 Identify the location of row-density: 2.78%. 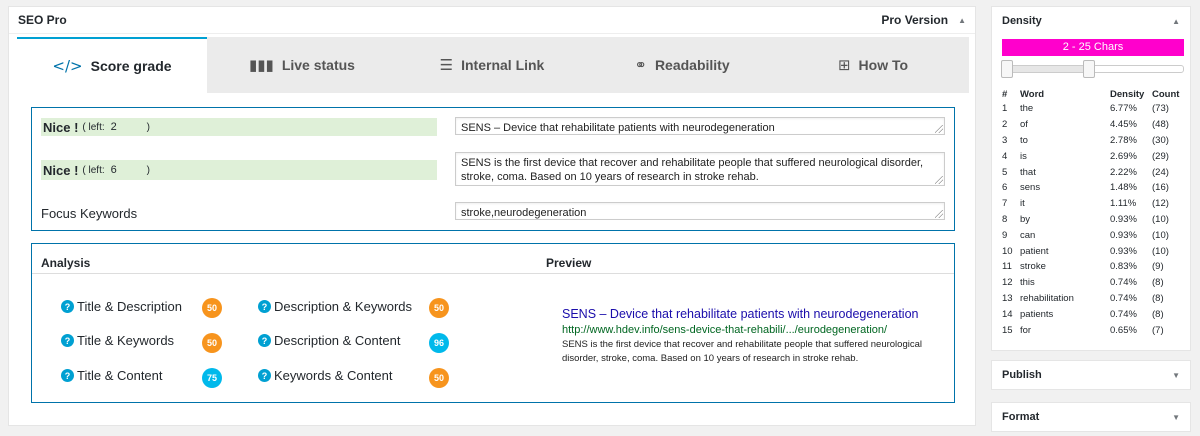
(1123, 140).